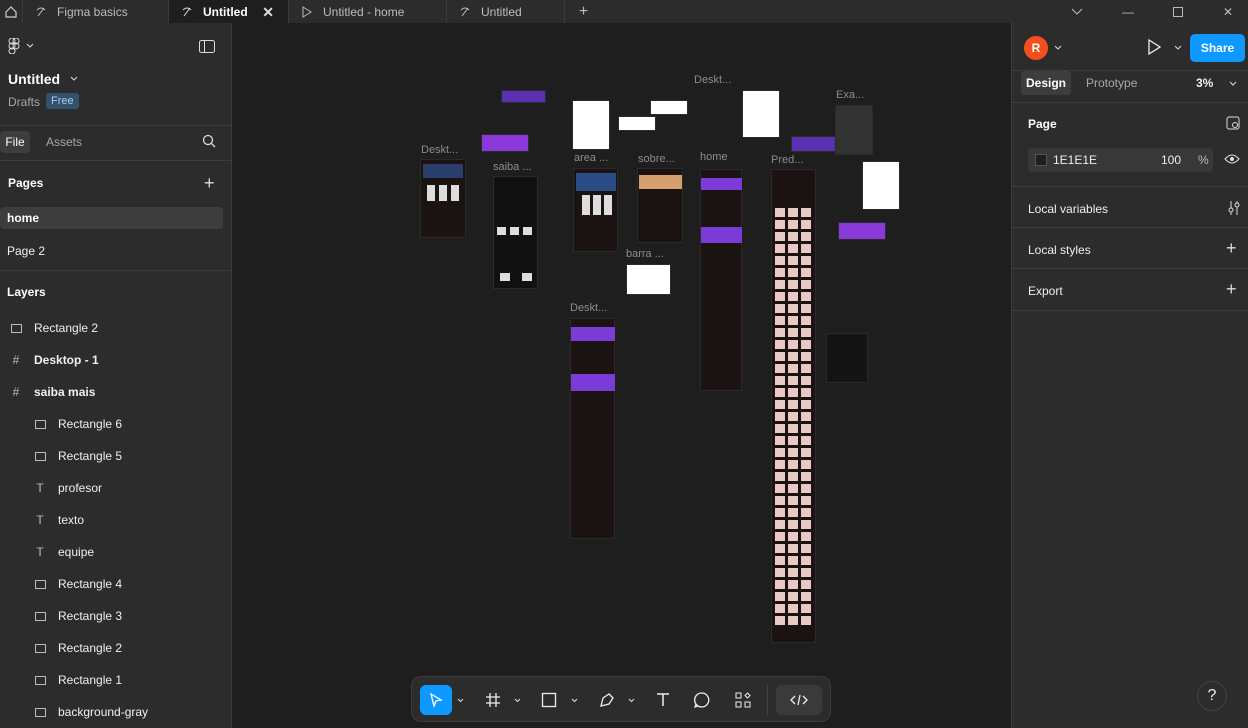 The image size is (1248, 728). Describe the element at coordinates (1234, 209) in the screenshot. I see `local-variables-button` at that location.